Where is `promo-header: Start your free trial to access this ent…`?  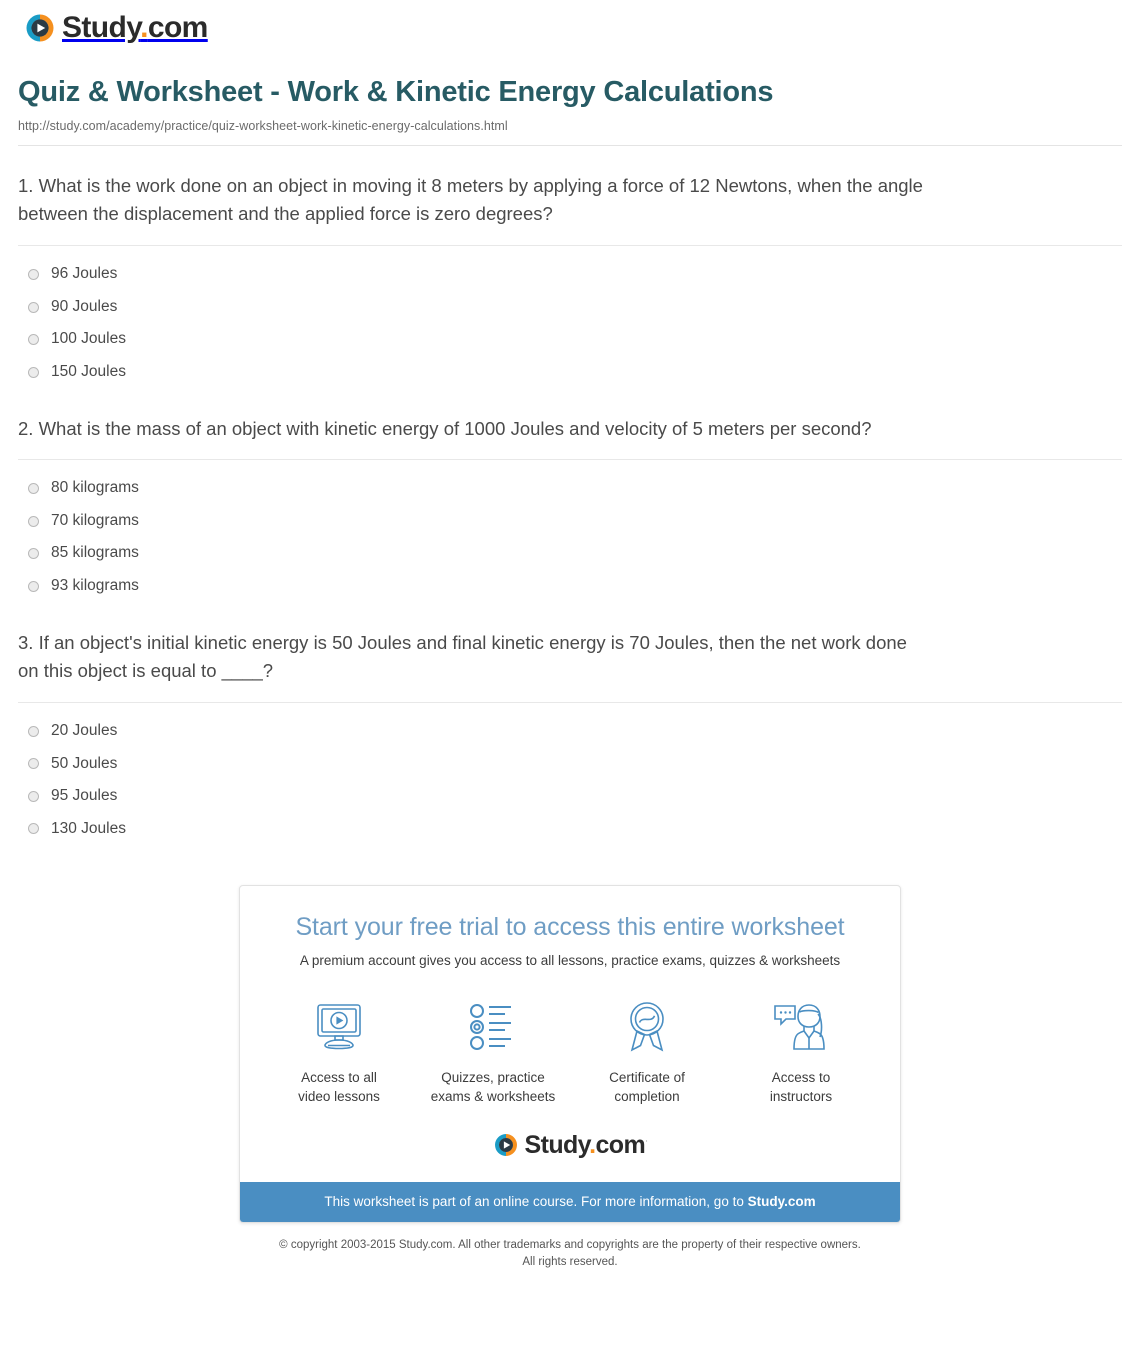 promo-header: Start your free trial to access this ent… is located at coordinates (570, 928).